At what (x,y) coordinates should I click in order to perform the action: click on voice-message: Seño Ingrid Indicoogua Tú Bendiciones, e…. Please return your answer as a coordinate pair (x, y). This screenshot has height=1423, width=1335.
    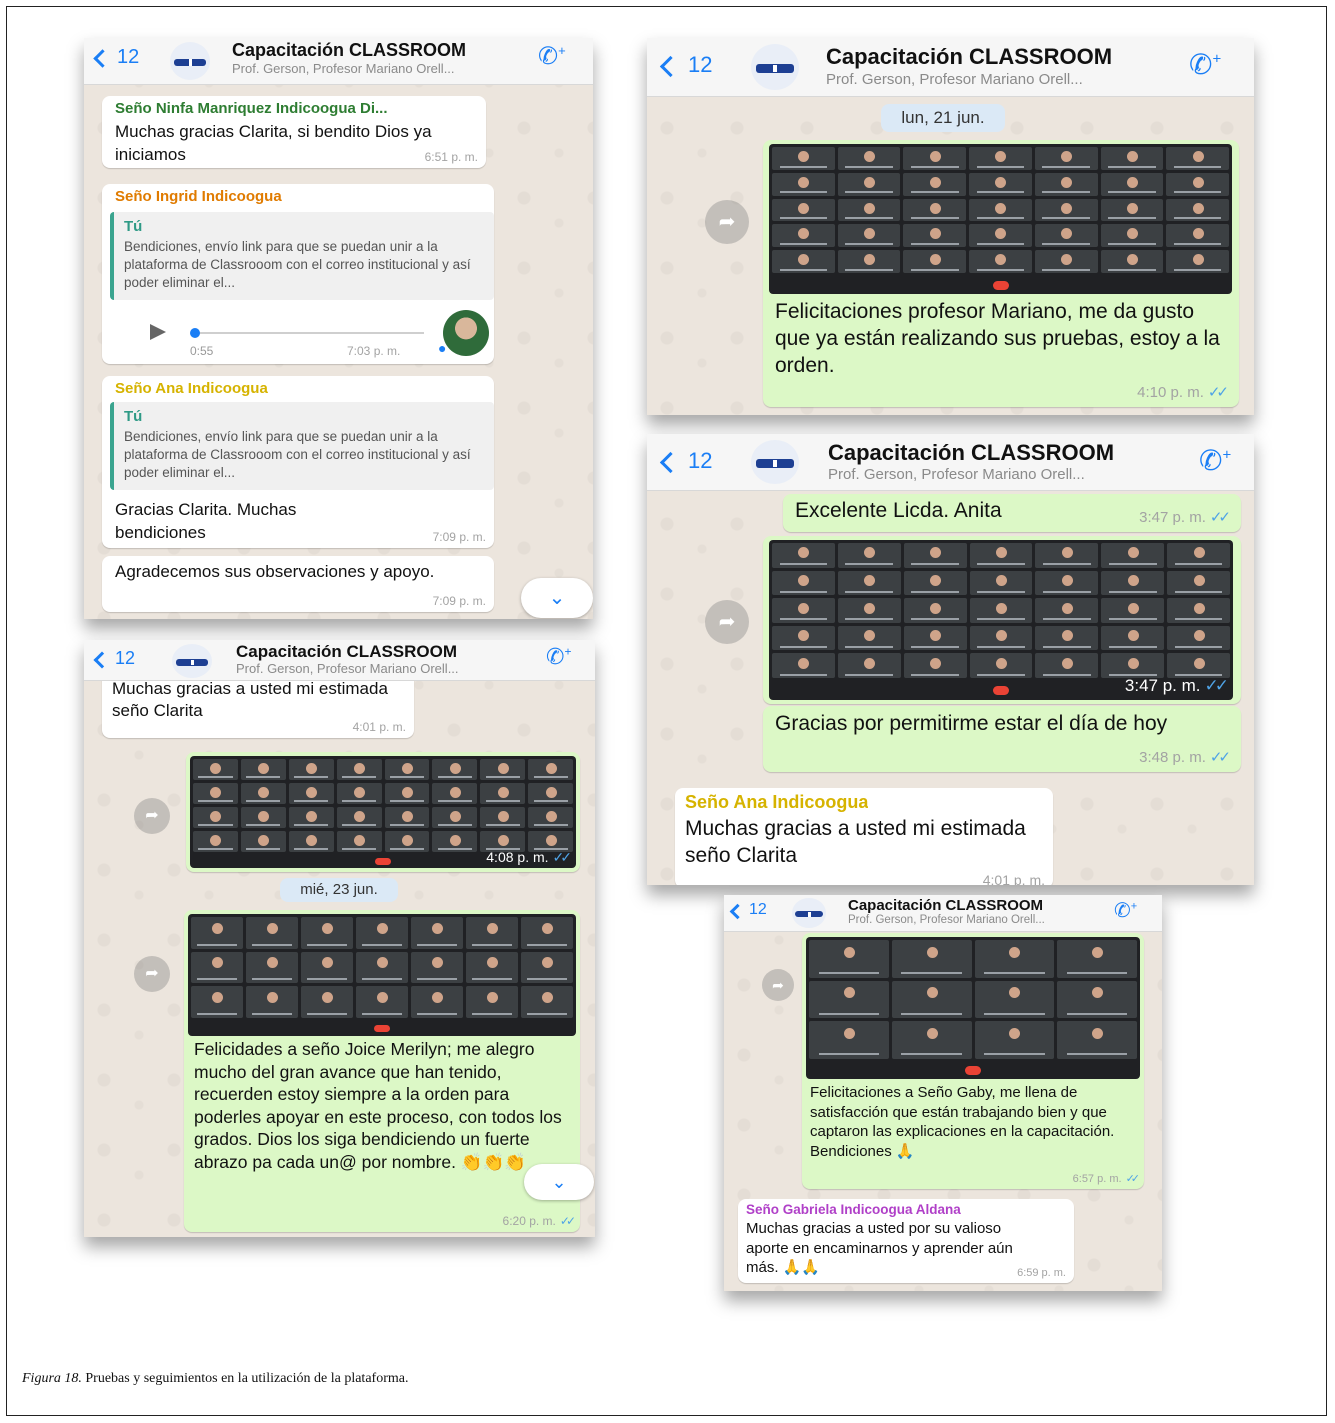
    Looking at the image, I should click on (298, 274).